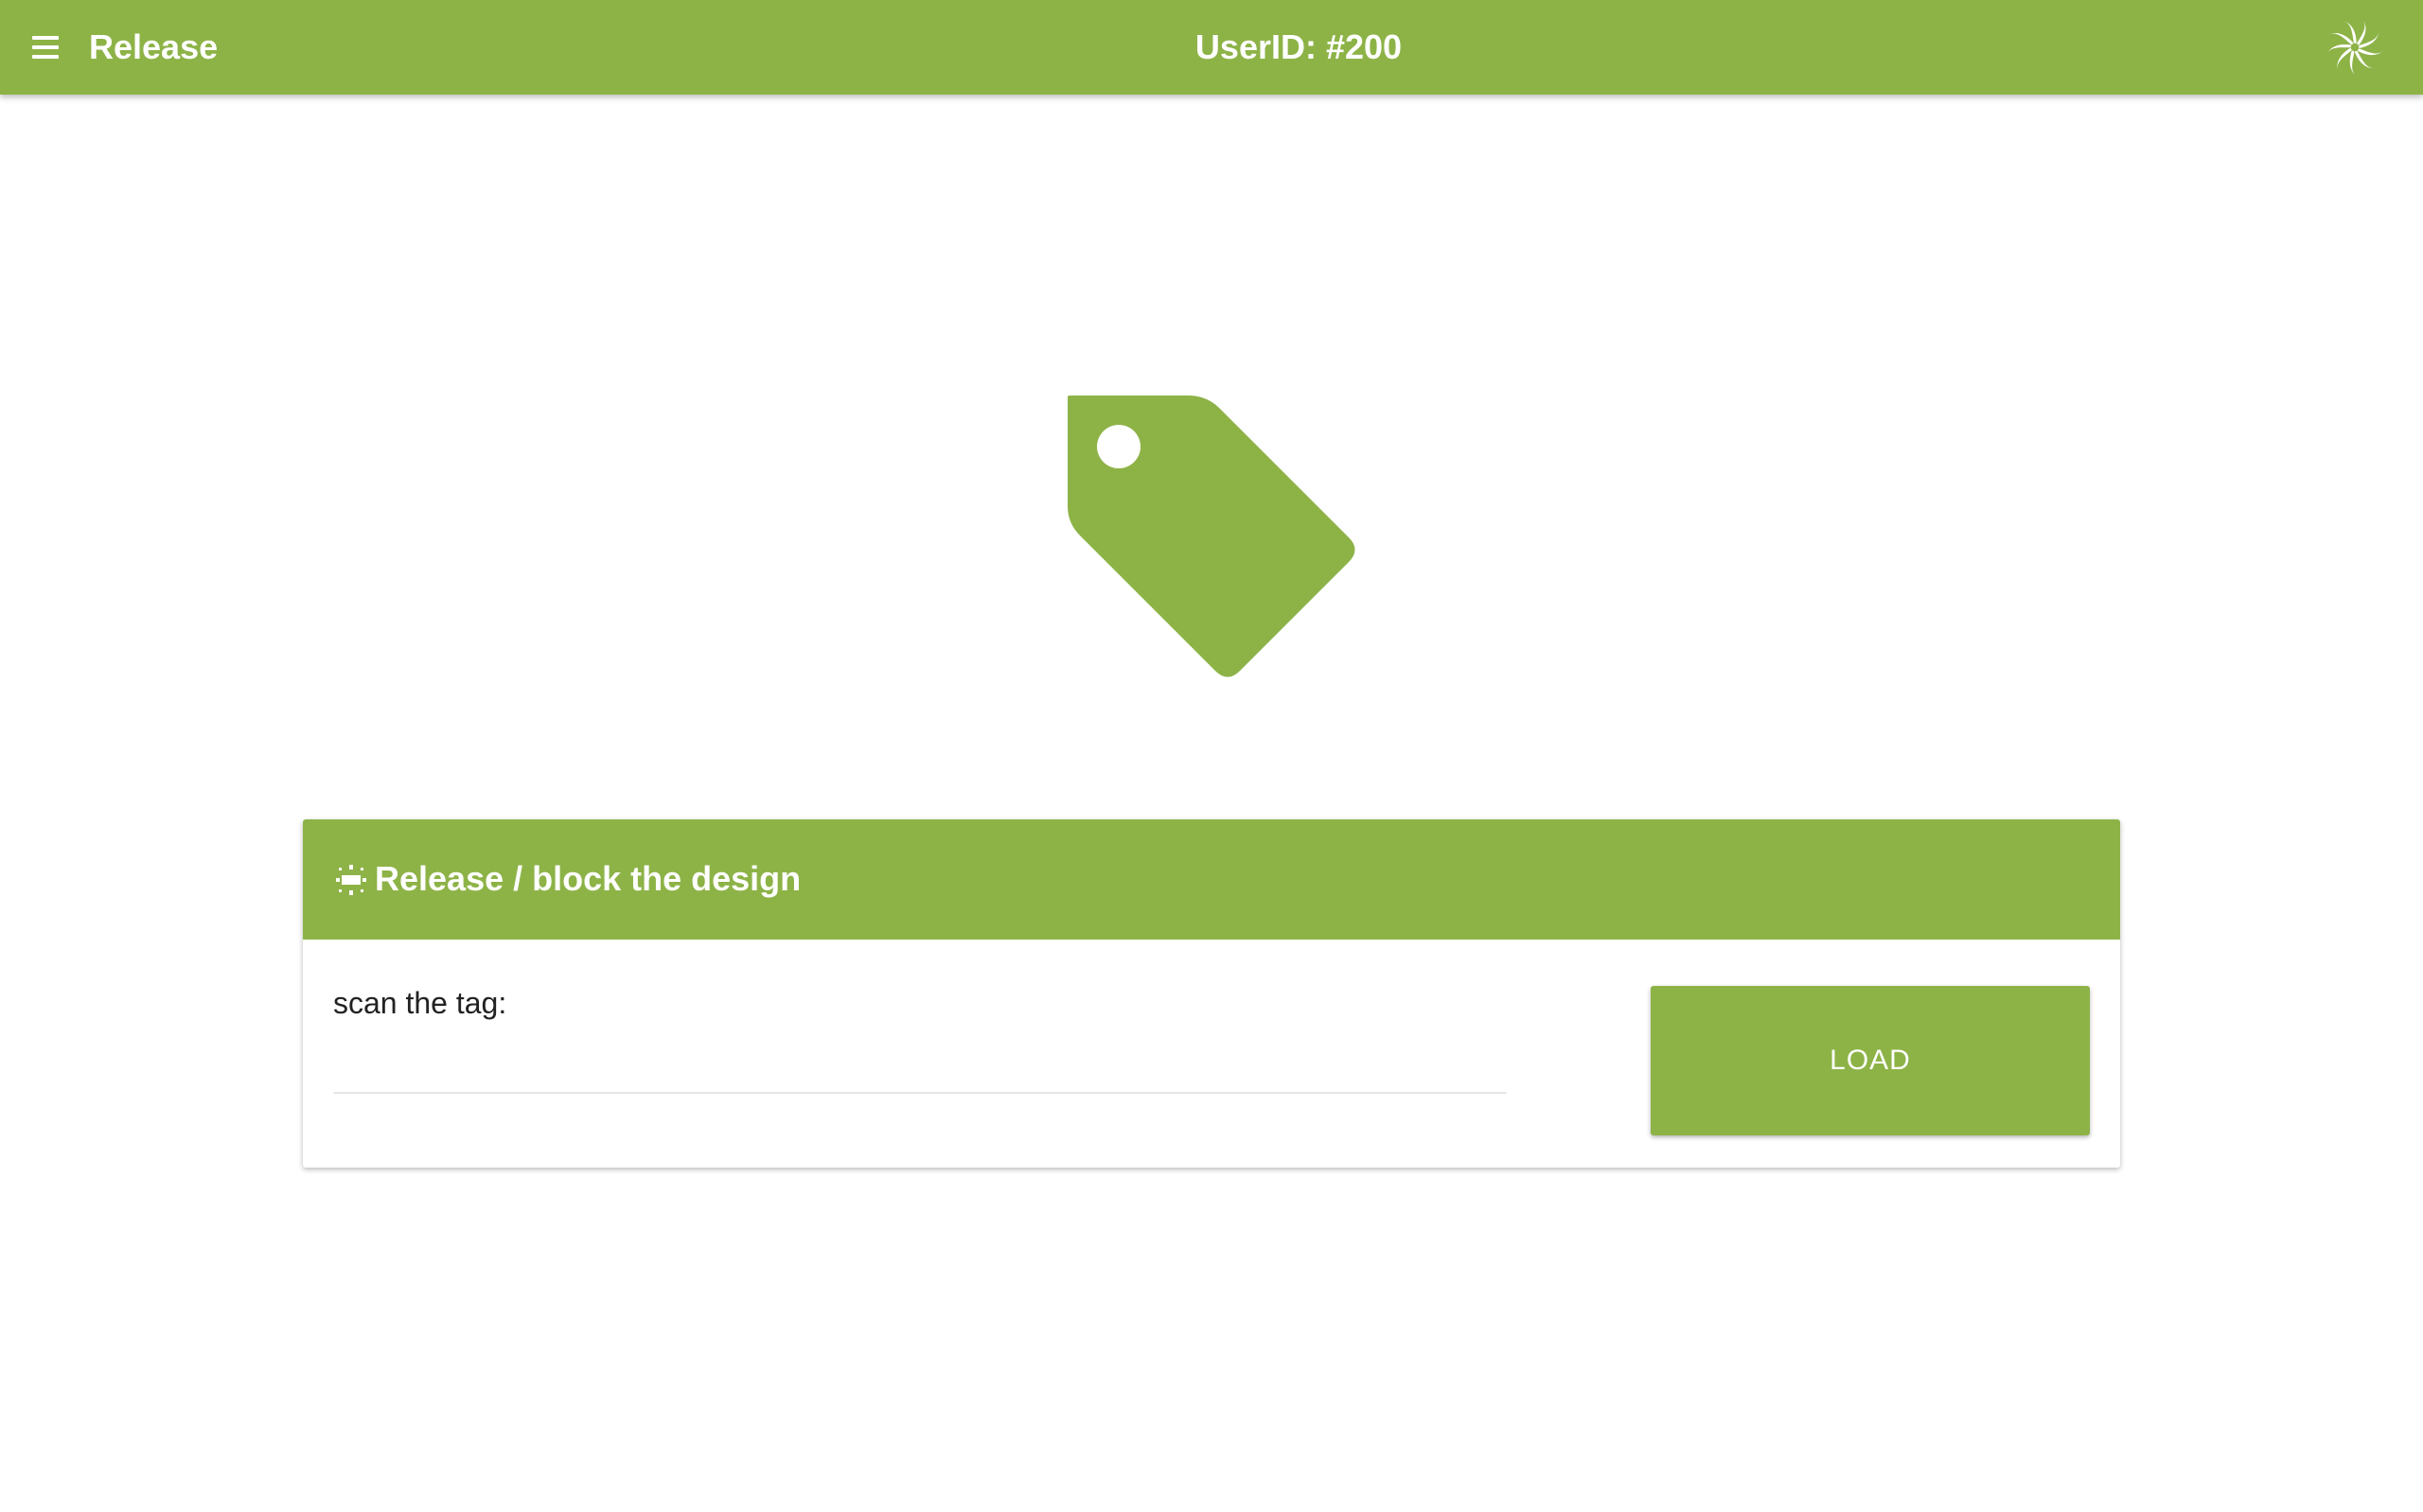 Image resolution: width=2423 pixels, height=1512 pixels. I want to click on tag-icon, so click(1211, 536).